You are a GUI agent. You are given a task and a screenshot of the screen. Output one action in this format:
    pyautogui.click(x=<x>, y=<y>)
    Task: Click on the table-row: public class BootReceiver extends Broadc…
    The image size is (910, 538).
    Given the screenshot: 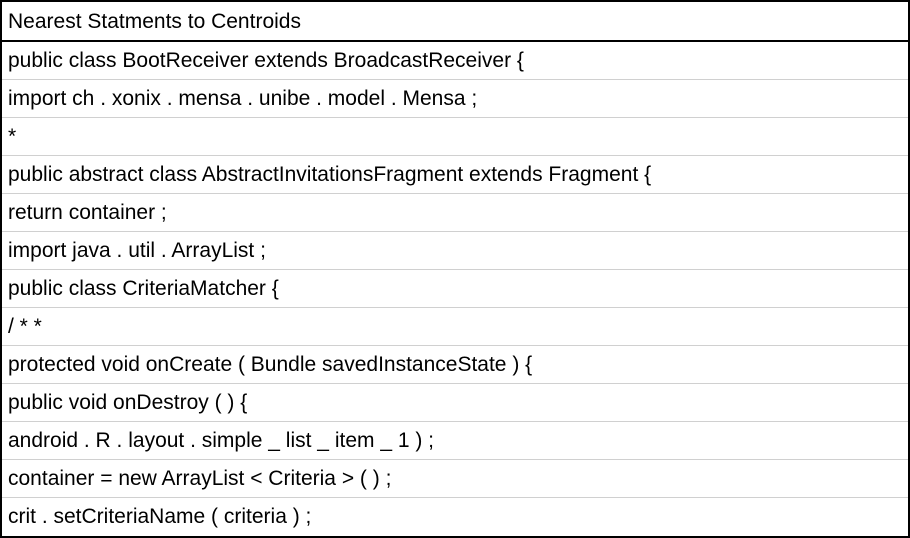 What is the action you would take?
    pyautogui.click(x=455, y=61)
    